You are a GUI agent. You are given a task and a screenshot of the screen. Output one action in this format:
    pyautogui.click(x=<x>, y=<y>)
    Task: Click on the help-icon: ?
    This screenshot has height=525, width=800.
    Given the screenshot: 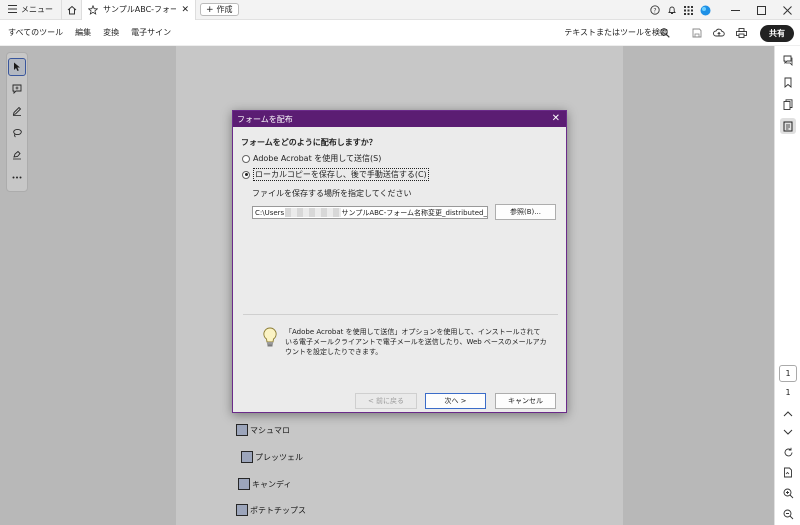 What is the action you would take?
    pyautogui.click(x=654, y=10)
    